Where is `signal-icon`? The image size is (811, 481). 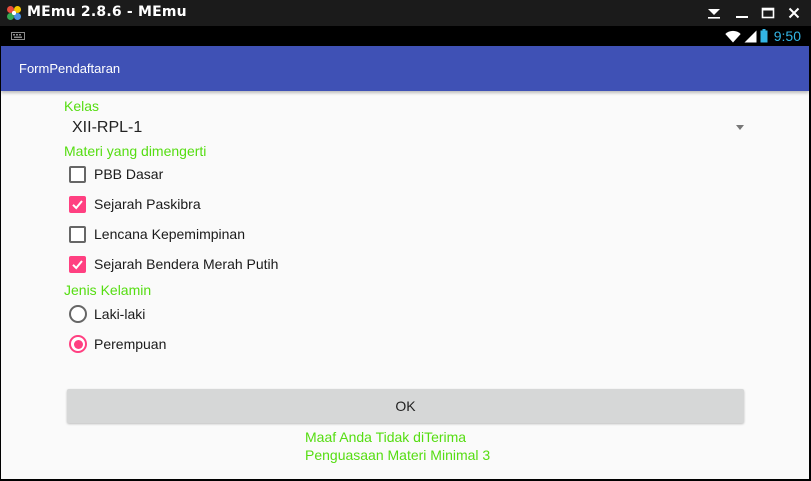
signal-icon is located at coordinates (750, 36).